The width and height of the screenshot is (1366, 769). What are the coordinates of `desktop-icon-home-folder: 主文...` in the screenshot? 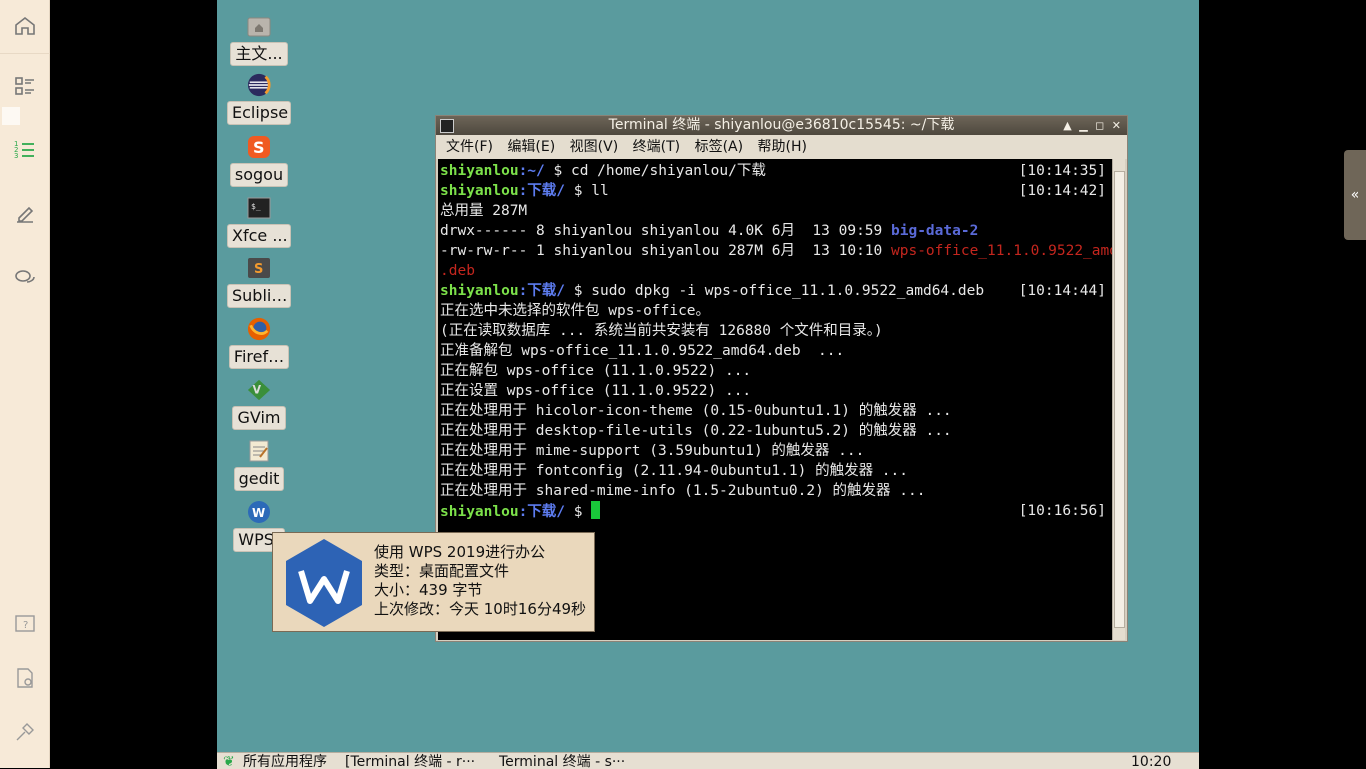 It's located at (259, 40).